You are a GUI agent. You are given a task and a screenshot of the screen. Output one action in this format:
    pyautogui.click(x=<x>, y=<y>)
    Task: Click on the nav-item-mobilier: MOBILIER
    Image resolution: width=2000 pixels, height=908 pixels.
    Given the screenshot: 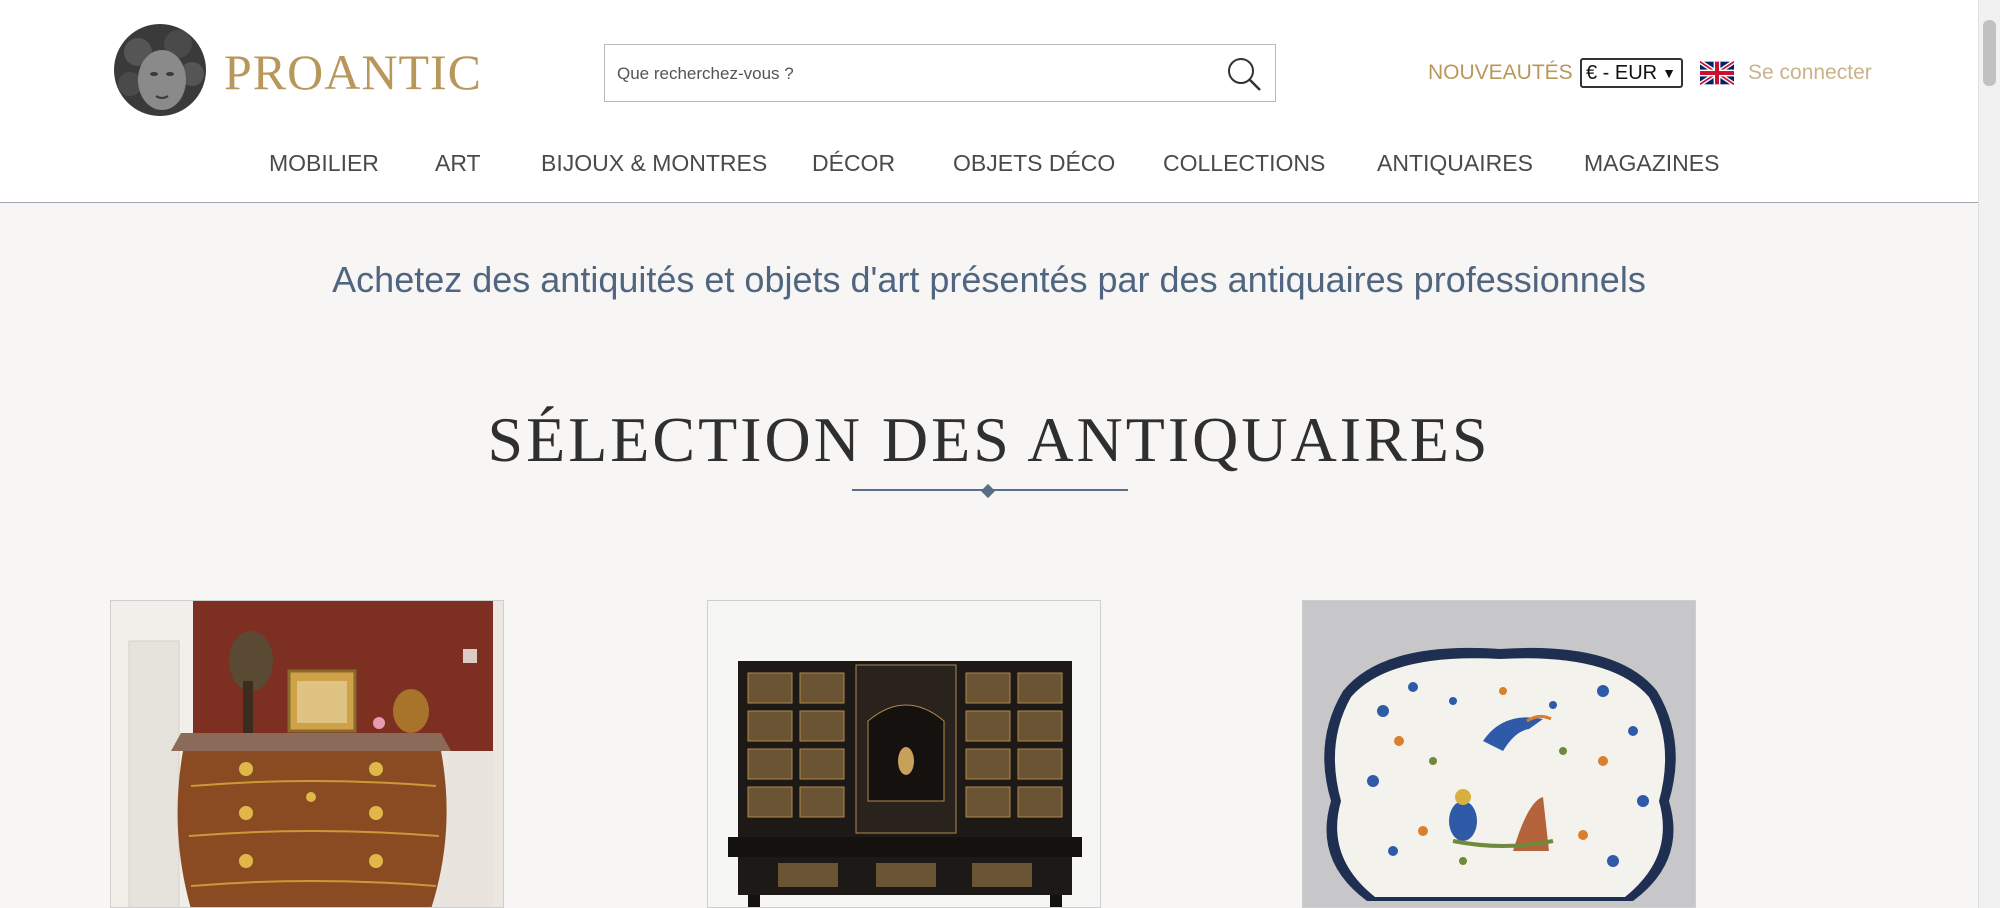 What is the action you would take?
    pyautogui.click(x=324, y=163)
    